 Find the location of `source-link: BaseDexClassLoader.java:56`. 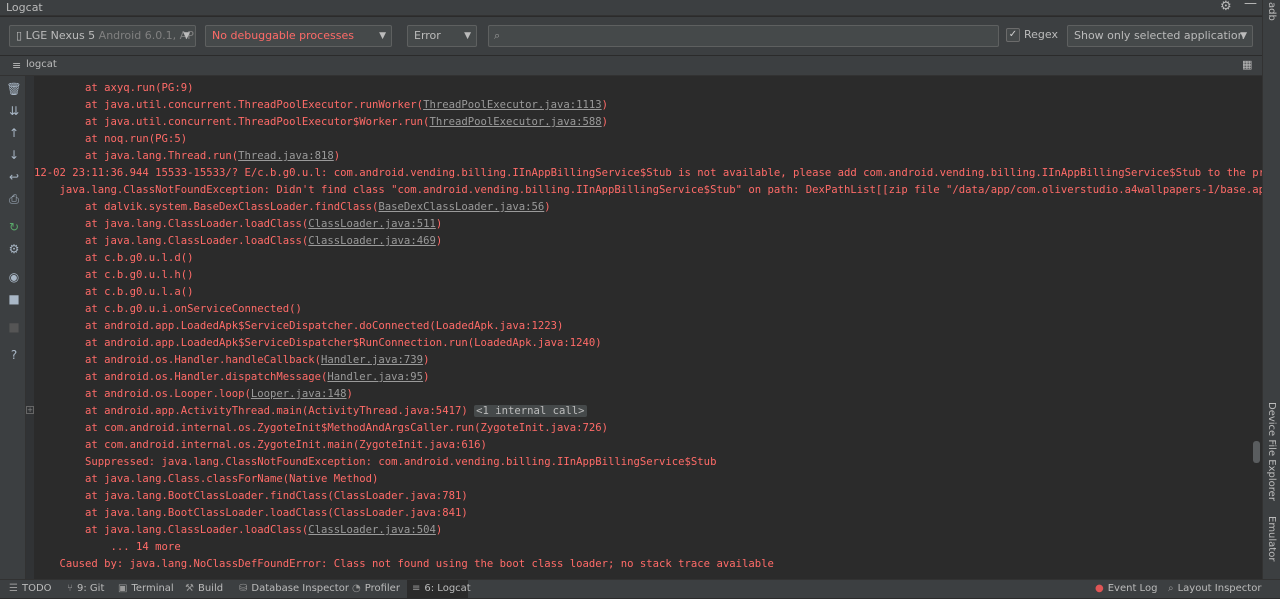

source-link: BaseDexClassLoader.java:56 is located at coordinates (461, 207).